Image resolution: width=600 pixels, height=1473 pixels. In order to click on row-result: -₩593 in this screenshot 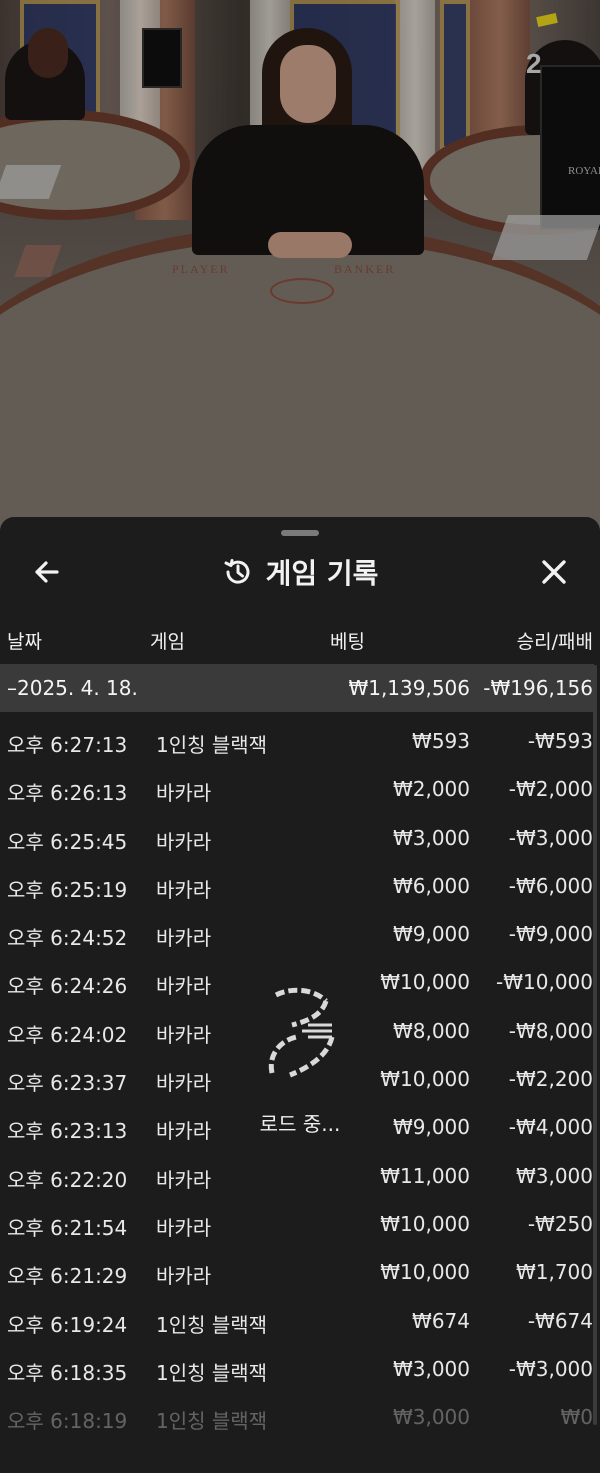, I will do `click(560, 741)`.